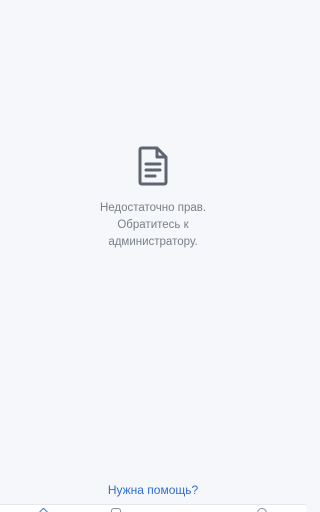  Describe the element at coordinates (189, 510) in the screenshot. I see `arrow-icon` at that location.